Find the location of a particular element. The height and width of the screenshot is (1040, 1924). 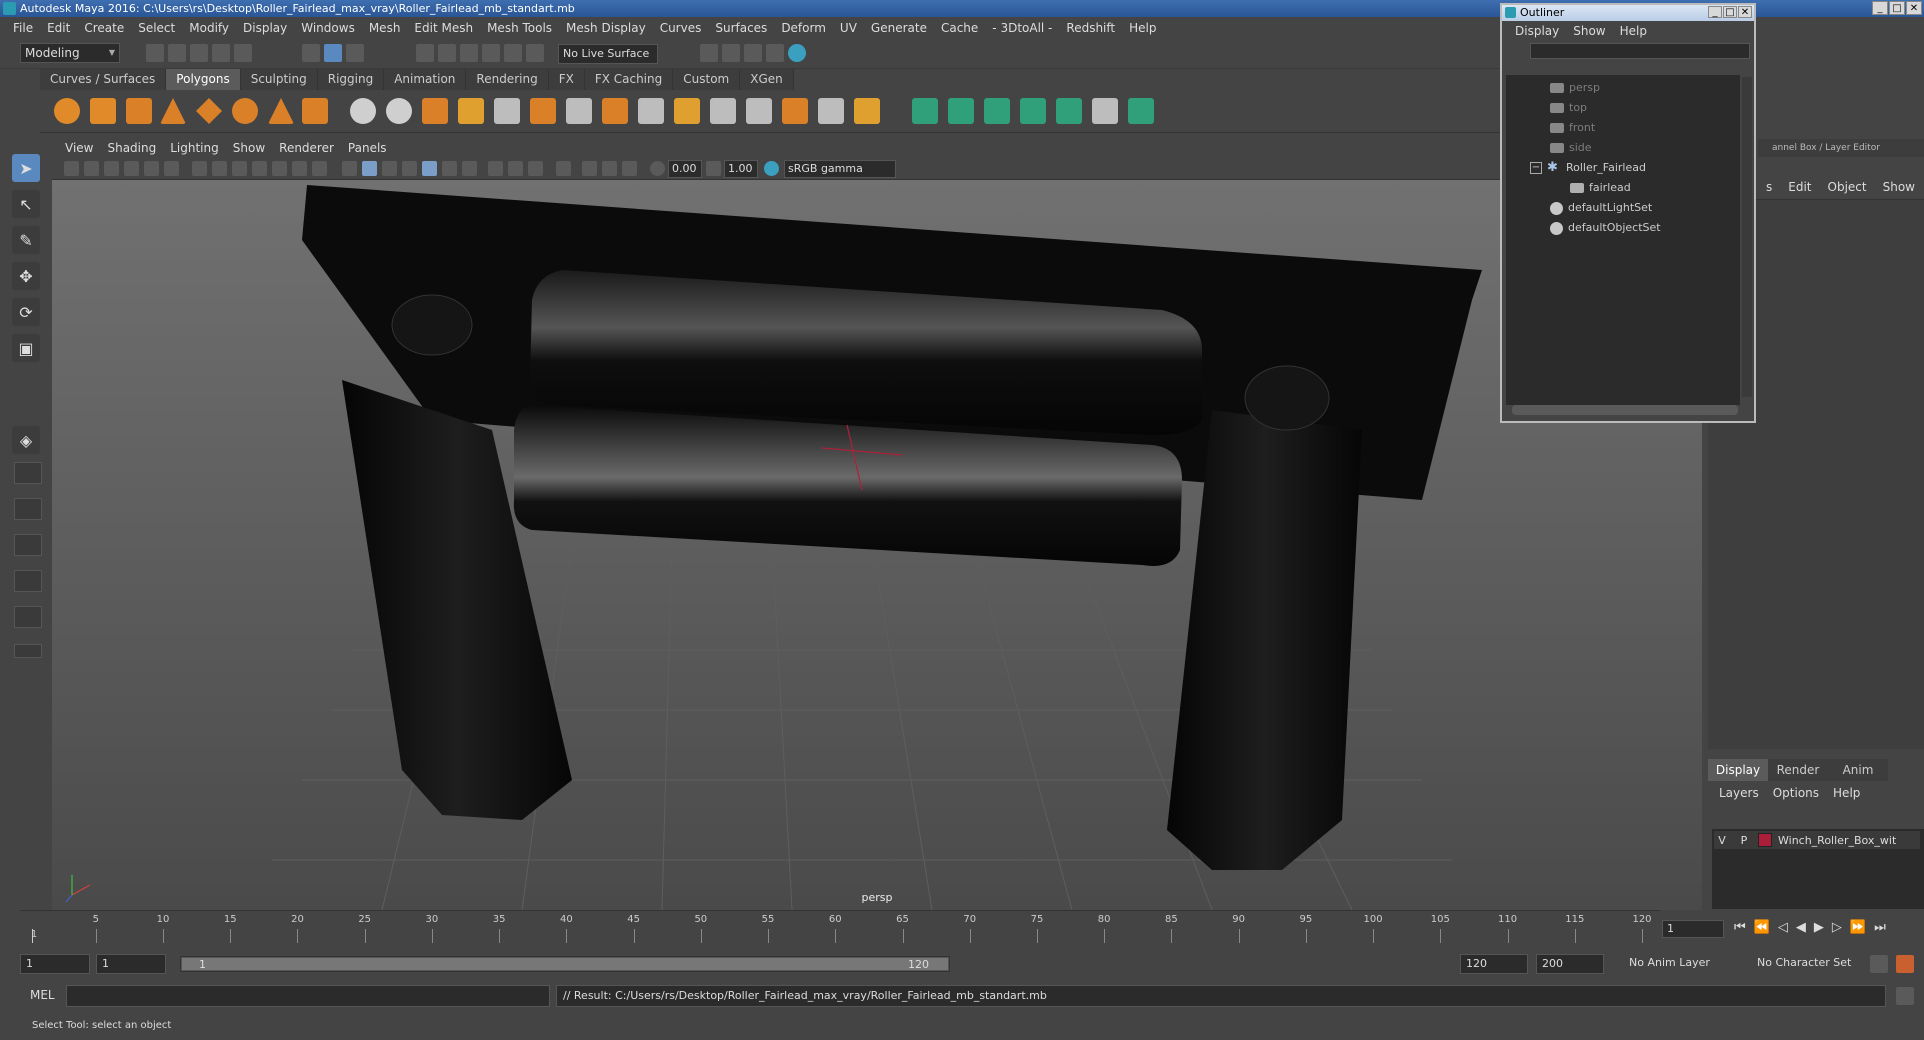

menu-cache: Cache is located at coordinates (959, 28).